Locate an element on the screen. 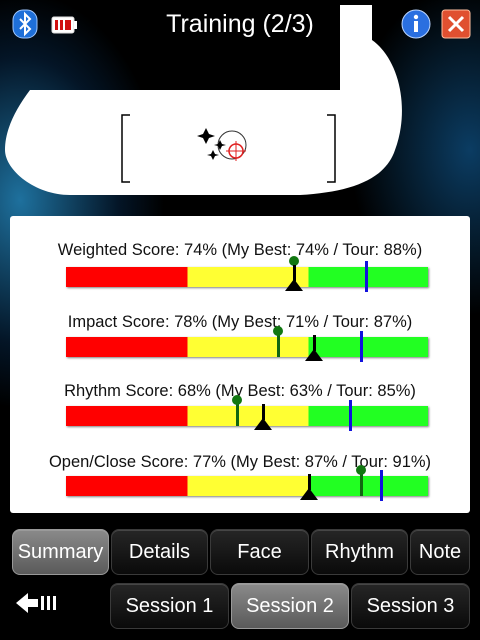  weighted-tour-marker is located at coordinates (366, 276).